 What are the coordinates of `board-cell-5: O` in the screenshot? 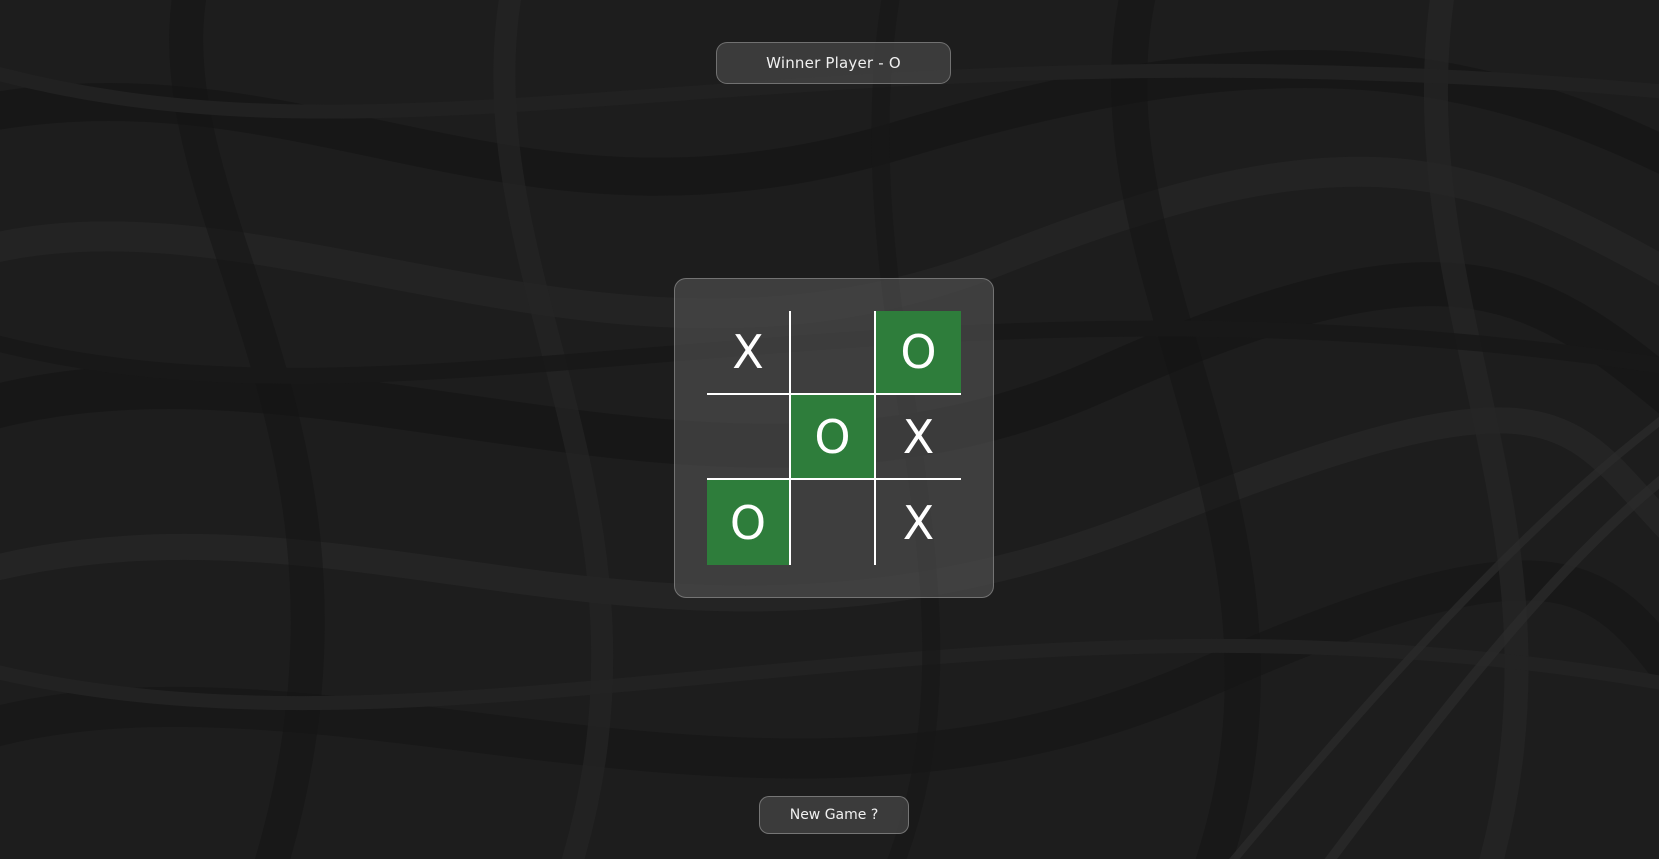 It's located at (833, 437).